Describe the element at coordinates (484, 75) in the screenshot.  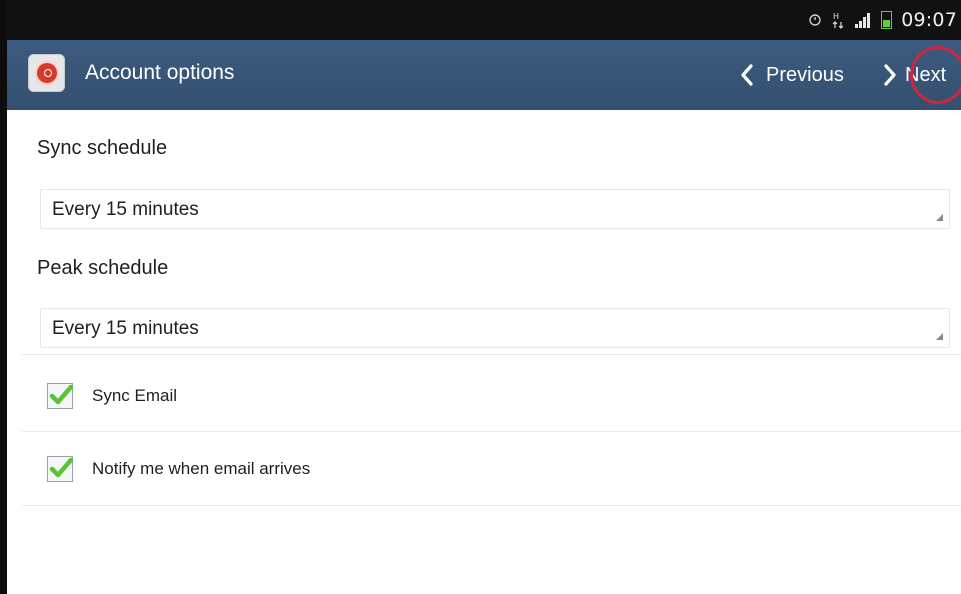
I see `action-bar: Account options Previous Next` at that location.